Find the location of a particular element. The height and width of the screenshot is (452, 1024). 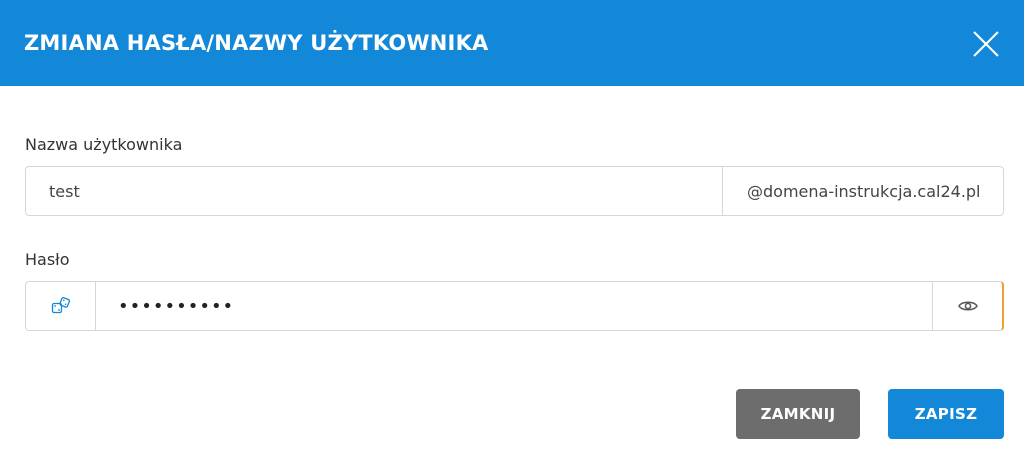

generate-password-button is located at coordinates (61, 306).